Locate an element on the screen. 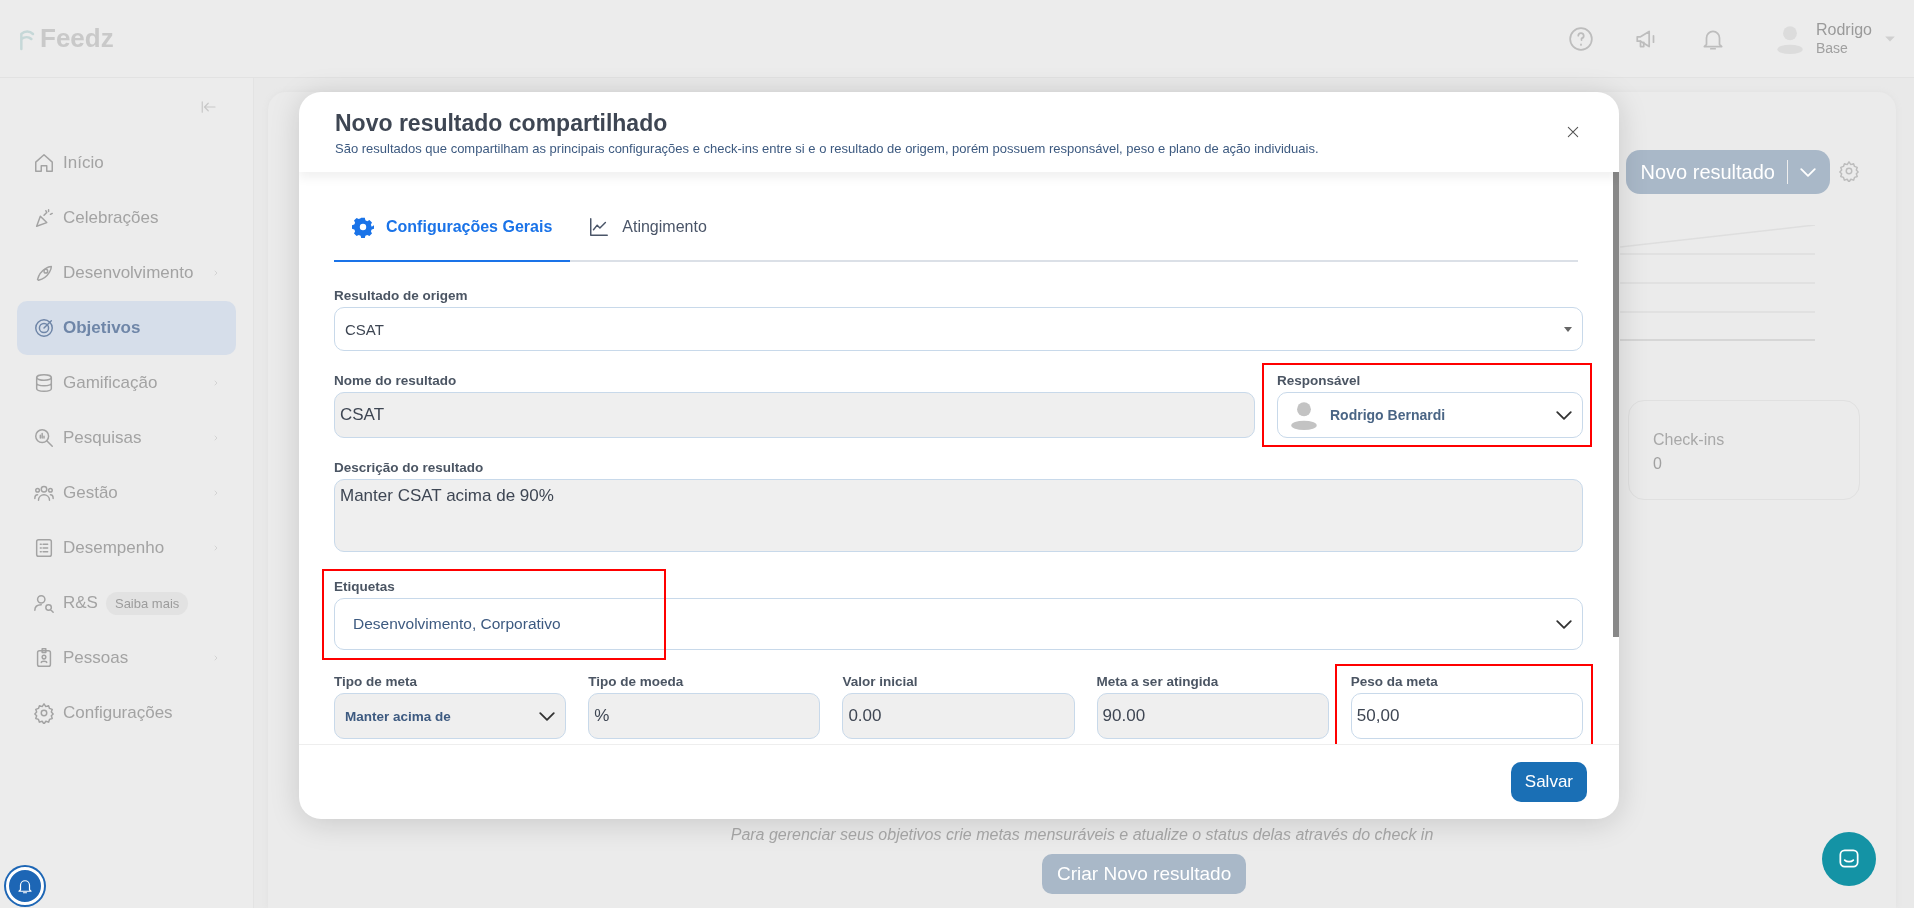 This screenshot has height=908, width=1914. help-icon is located at coordinates (1580, 38).